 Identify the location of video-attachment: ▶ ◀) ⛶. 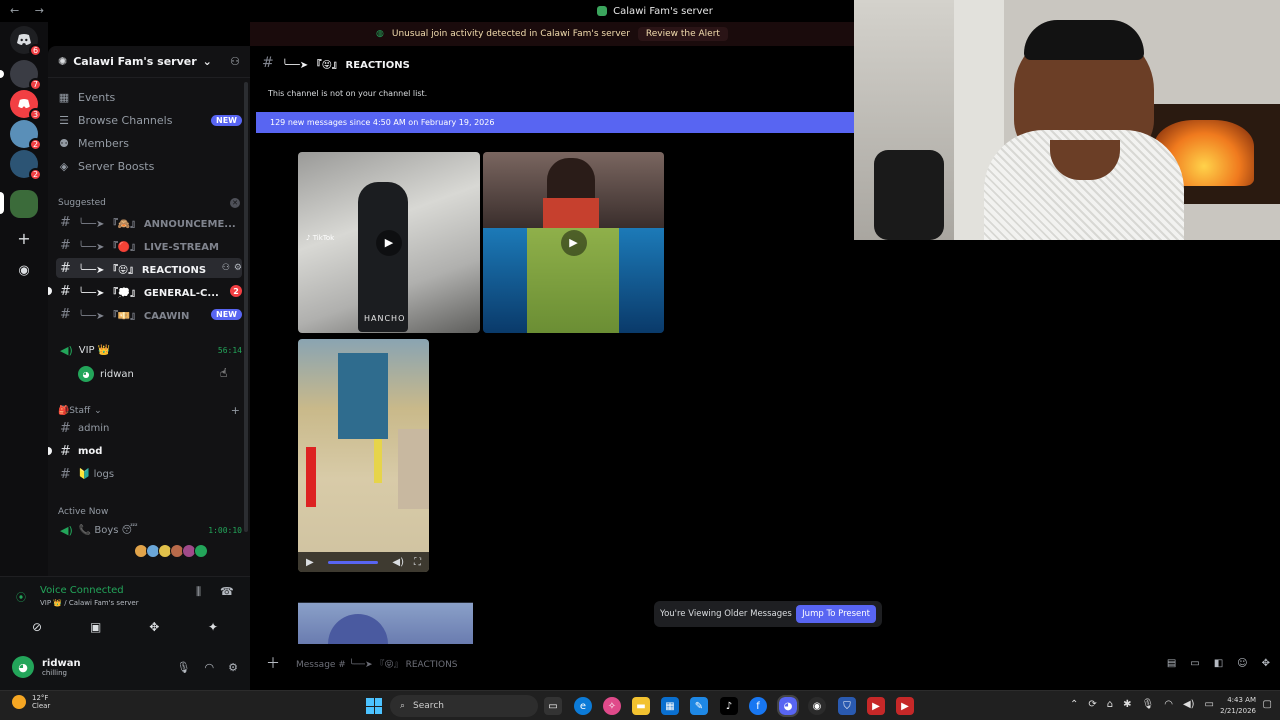
(363, 455).